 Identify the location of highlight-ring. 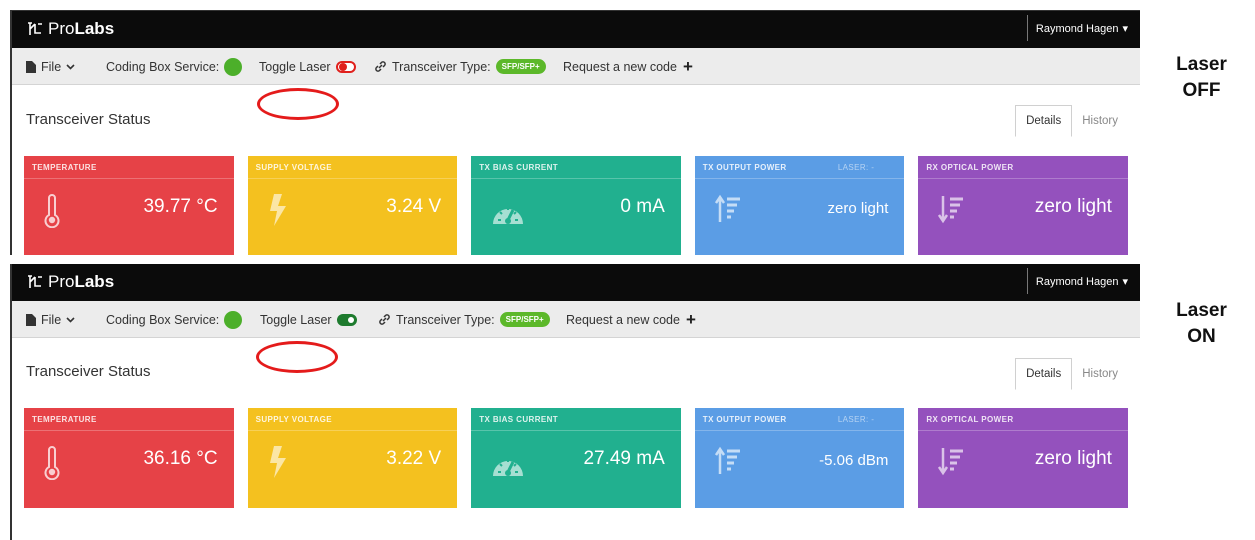
(297, 357).